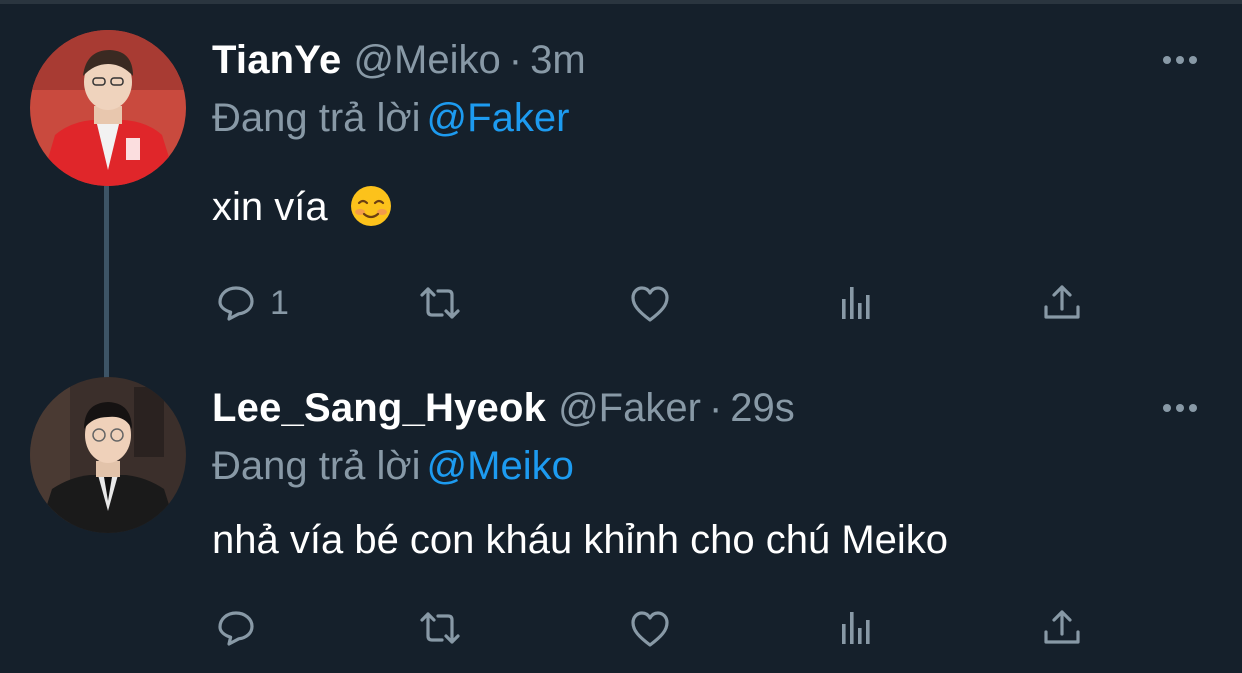  I want to click on replying-to: Đang trả lời @Meiko, so click(393, 466).